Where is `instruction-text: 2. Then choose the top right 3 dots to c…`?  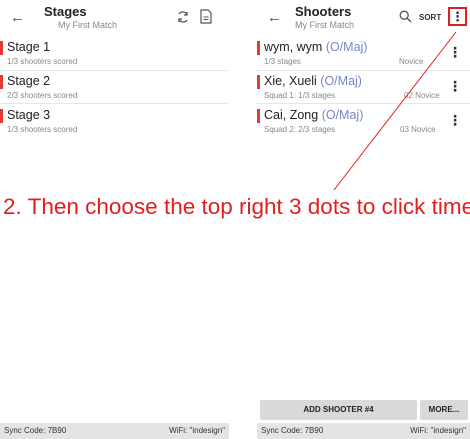 instruction-text: 2. Then choose the top right 3 dots to c… is located at coordinates (236, 206).